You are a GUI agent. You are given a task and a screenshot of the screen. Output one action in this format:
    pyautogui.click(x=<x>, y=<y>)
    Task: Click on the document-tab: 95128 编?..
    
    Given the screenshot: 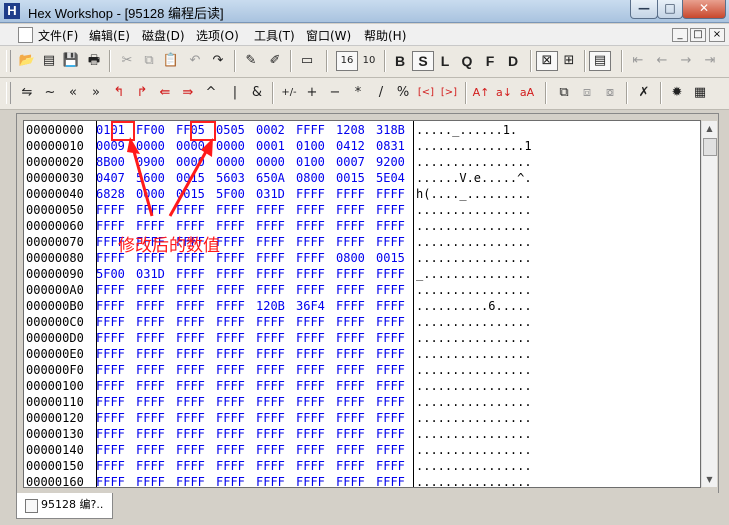 What is the action you would take?
    pyautogui.click(x=64, y=506)
    